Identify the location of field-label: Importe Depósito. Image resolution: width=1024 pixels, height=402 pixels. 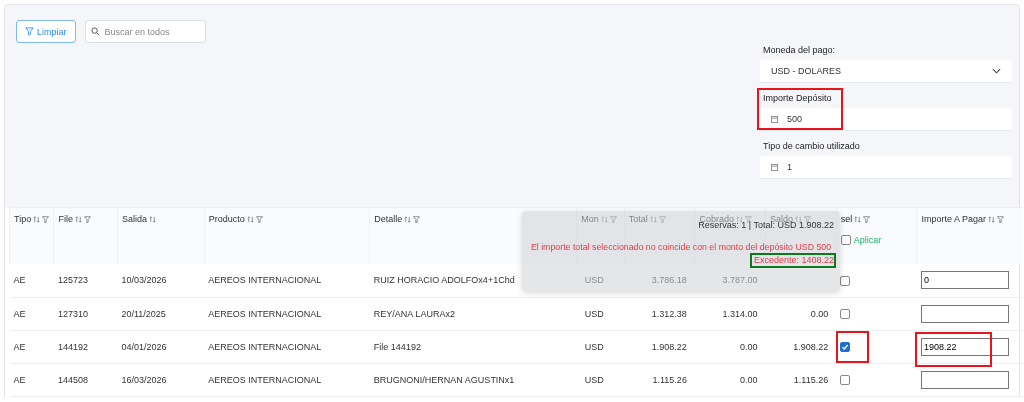
(798, 98).